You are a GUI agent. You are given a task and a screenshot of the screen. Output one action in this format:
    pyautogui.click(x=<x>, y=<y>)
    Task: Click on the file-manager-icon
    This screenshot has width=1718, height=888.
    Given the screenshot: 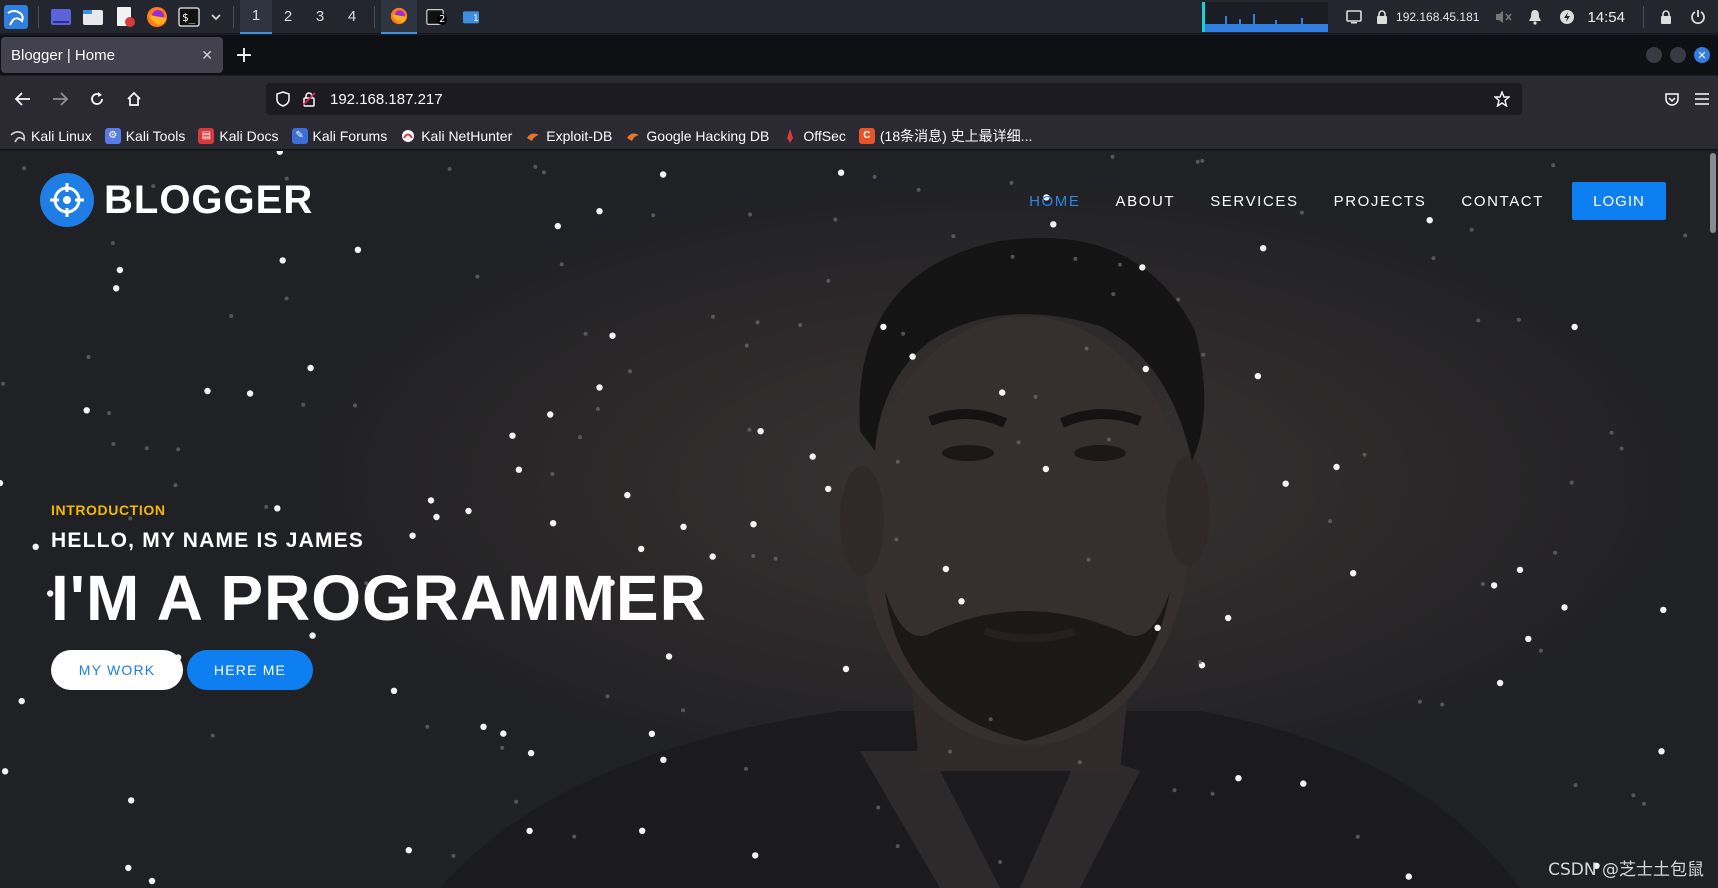 What is the action you would take?
    pyautogui.click(x=93, y=17)
    